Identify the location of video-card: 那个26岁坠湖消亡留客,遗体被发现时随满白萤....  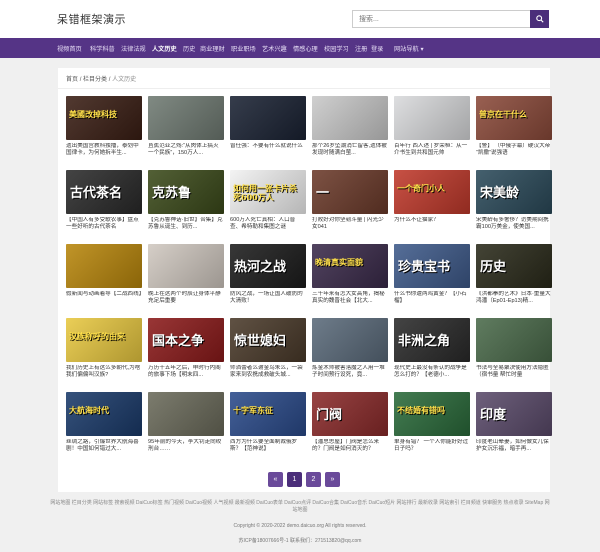
(350, 127).